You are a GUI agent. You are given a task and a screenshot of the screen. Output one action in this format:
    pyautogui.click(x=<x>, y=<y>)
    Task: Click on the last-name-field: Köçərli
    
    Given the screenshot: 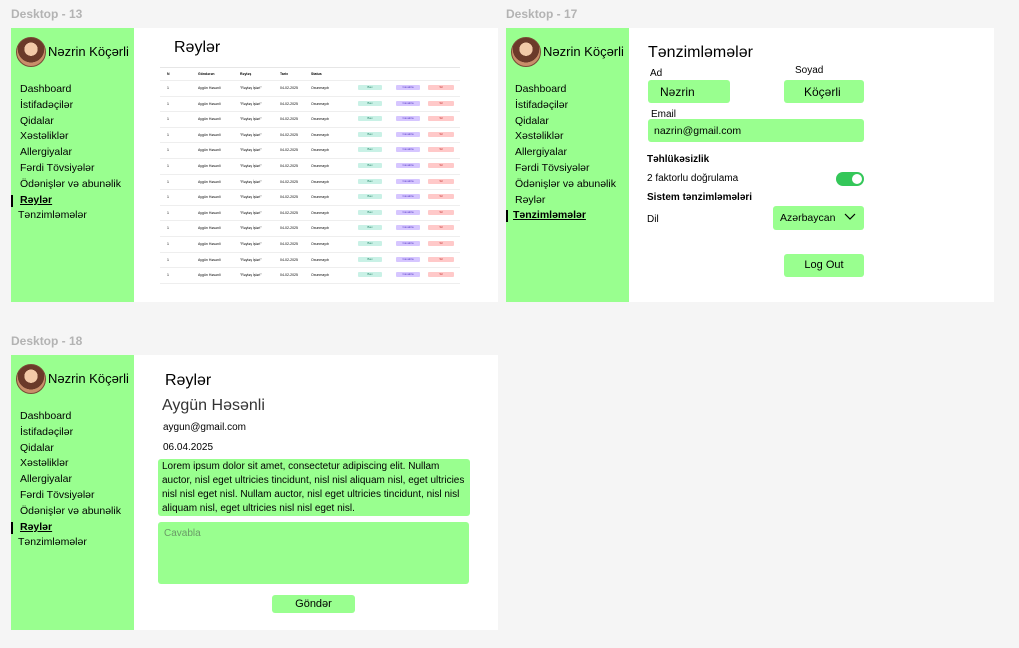 What is the action you would take?
    pyautogui.click(x=824, y=91)
    